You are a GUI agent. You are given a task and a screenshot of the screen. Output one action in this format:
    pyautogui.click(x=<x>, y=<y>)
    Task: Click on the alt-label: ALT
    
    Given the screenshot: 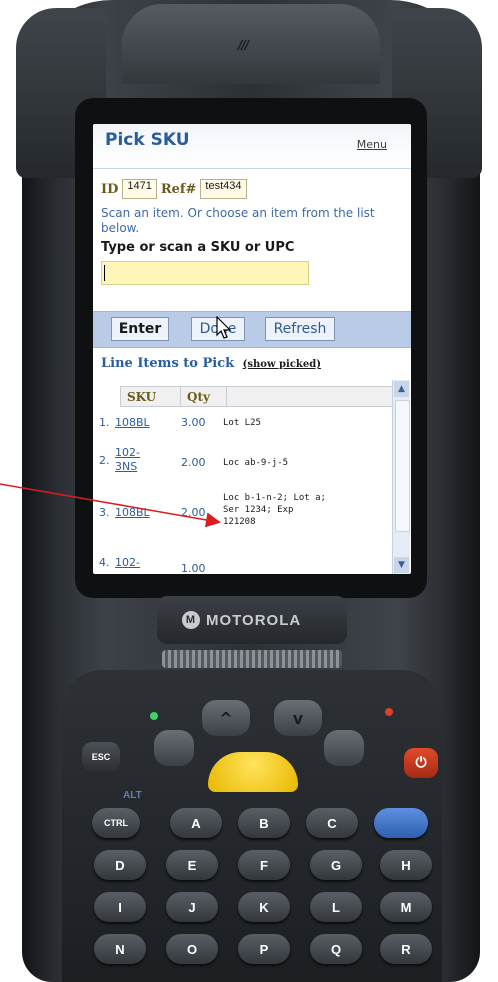 What is the action you would take?
    pyautogui.click(x=132, y=795)
    